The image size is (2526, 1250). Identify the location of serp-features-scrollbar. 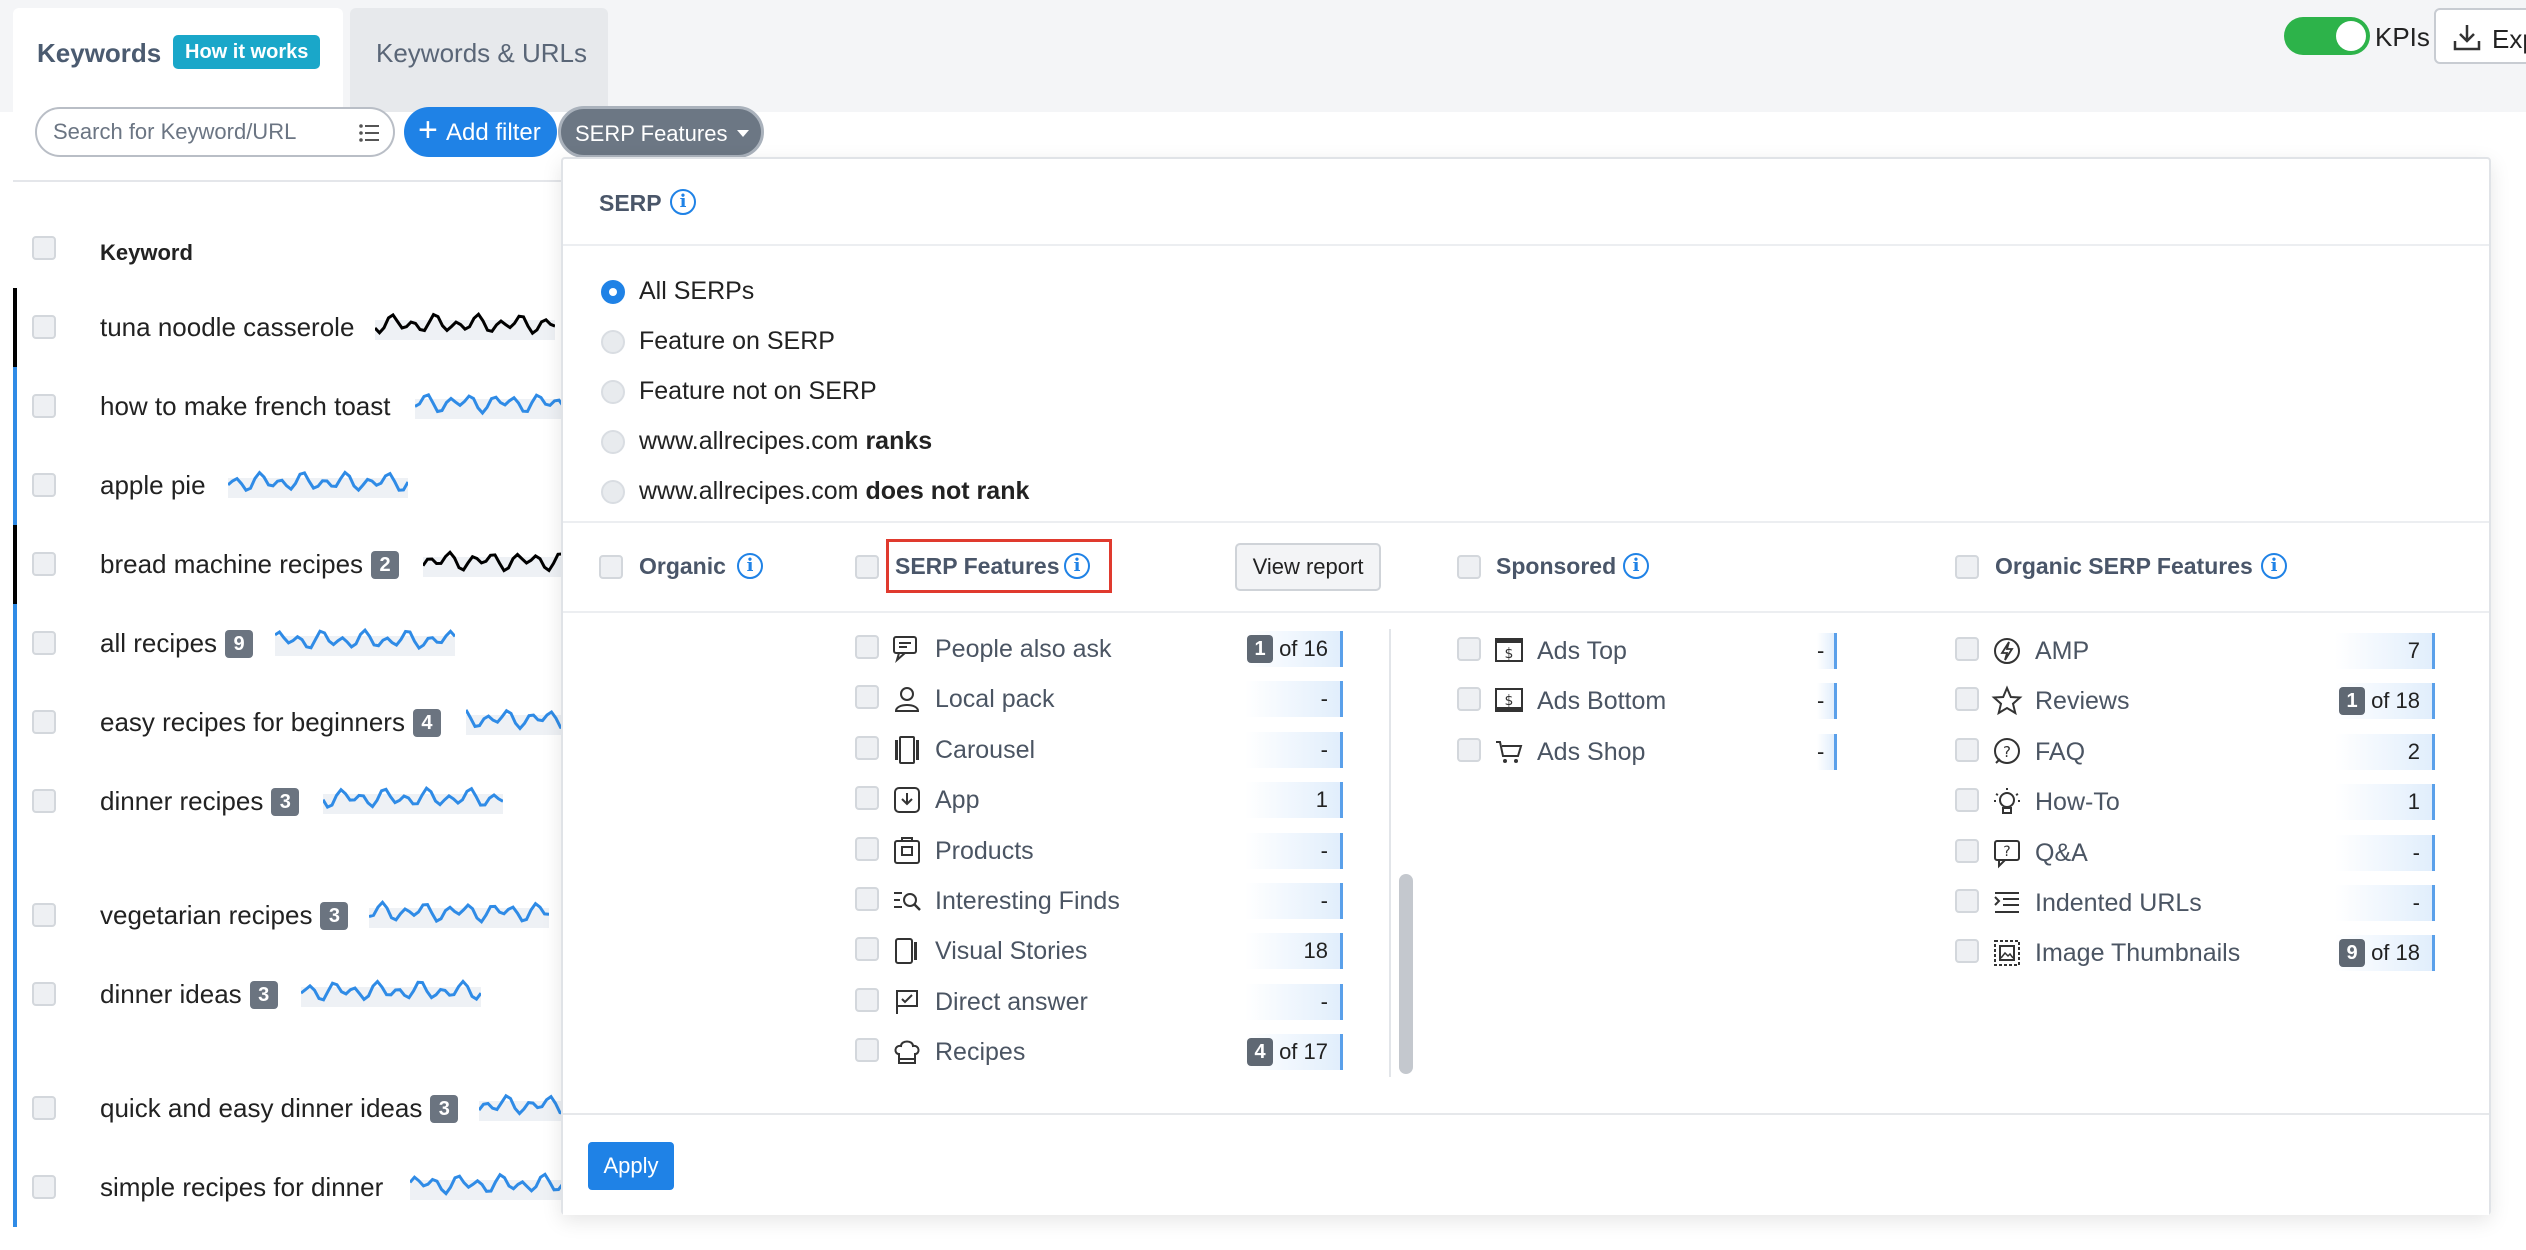
(1406, 974).